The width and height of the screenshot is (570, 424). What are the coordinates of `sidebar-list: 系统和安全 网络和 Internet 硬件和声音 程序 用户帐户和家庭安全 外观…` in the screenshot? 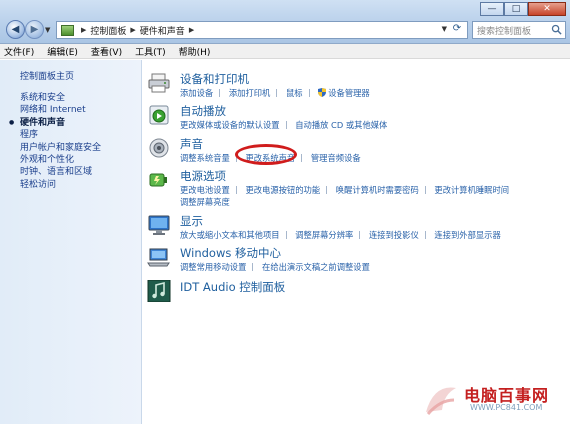 It's located at (55, 141).